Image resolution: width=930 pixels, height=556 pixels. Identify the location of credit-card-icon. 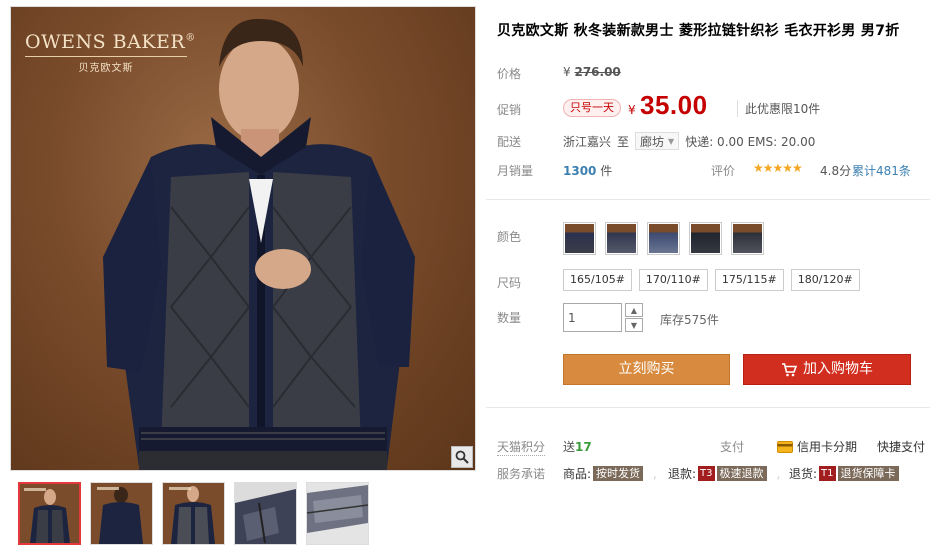
(785, 446).